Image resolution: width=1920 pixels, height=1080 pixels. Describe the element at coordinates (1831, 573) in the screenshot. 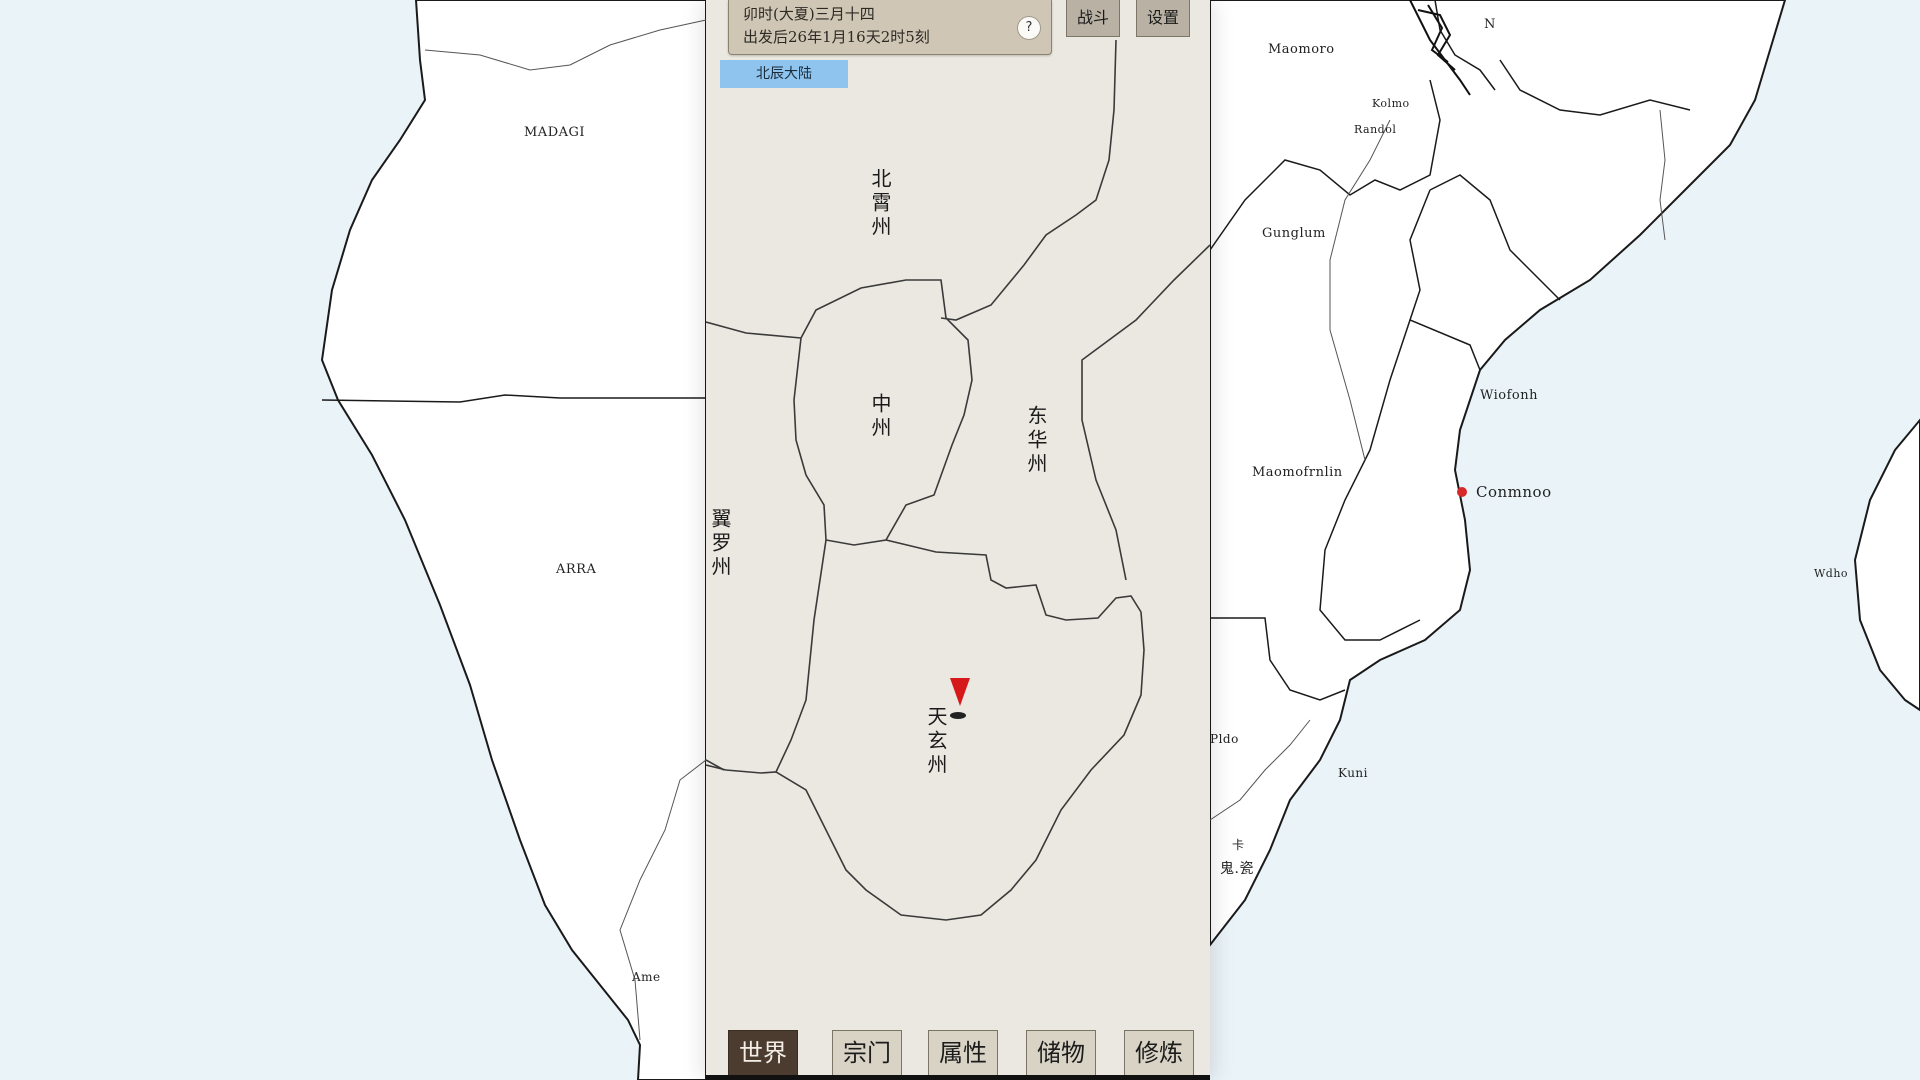

I see `map-label-wdho: Wdho` at that location.